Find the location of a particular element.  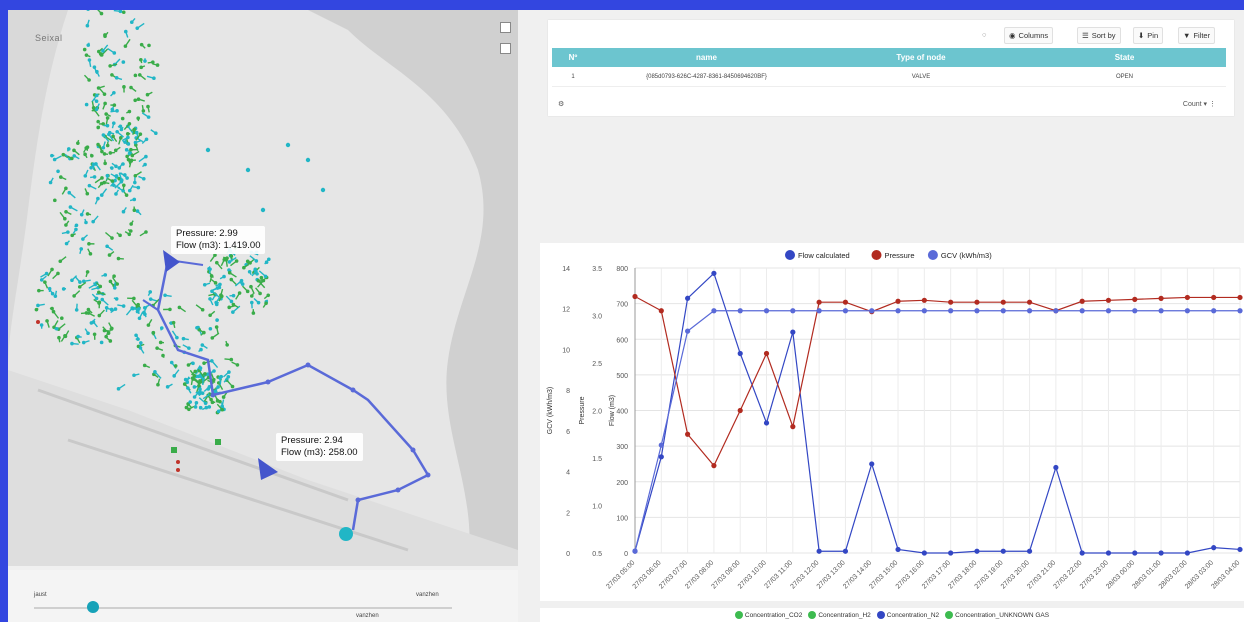

settings-icon: ⚙ is located at coordinates (561, 104).